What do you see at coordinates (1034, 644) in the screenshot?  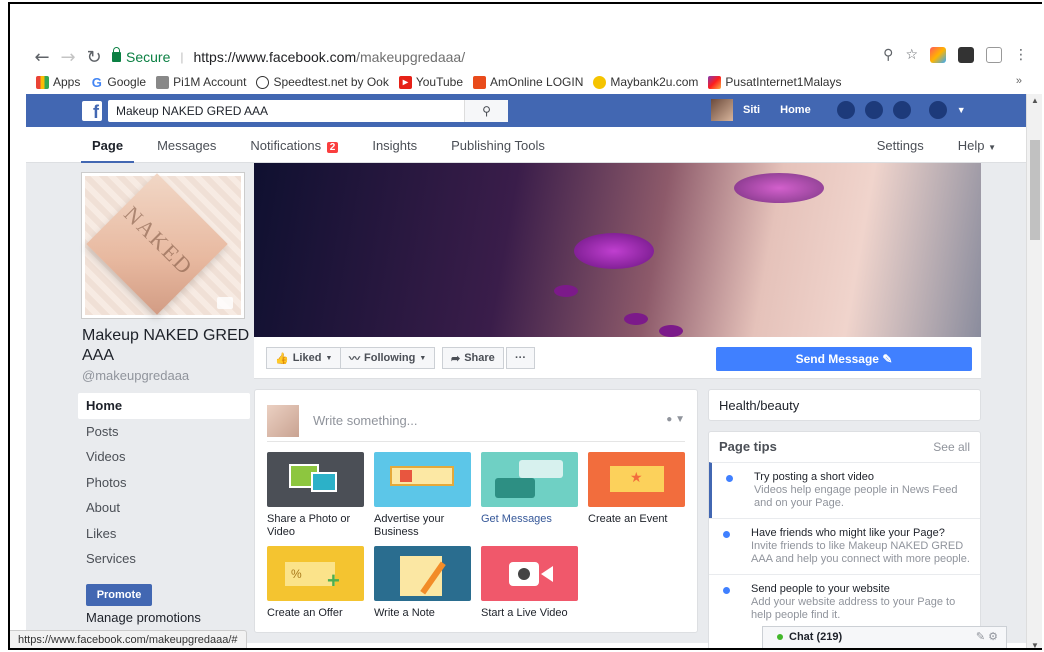 I see `scroll-down-icon: ▼` at bounding box center [1034, 644].